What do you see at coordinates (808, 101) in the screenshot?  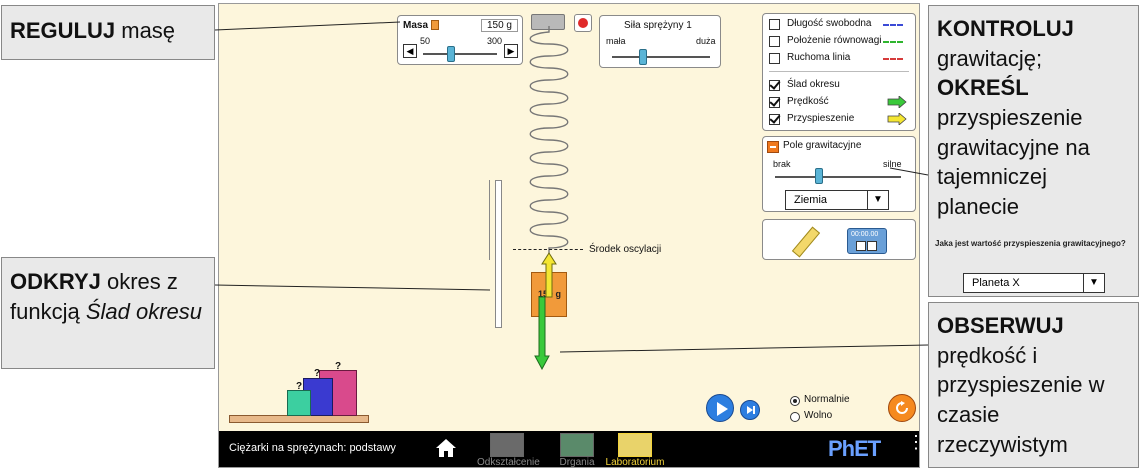 I see `option-label-4: Prędkość` at bounding box center [808, 101].